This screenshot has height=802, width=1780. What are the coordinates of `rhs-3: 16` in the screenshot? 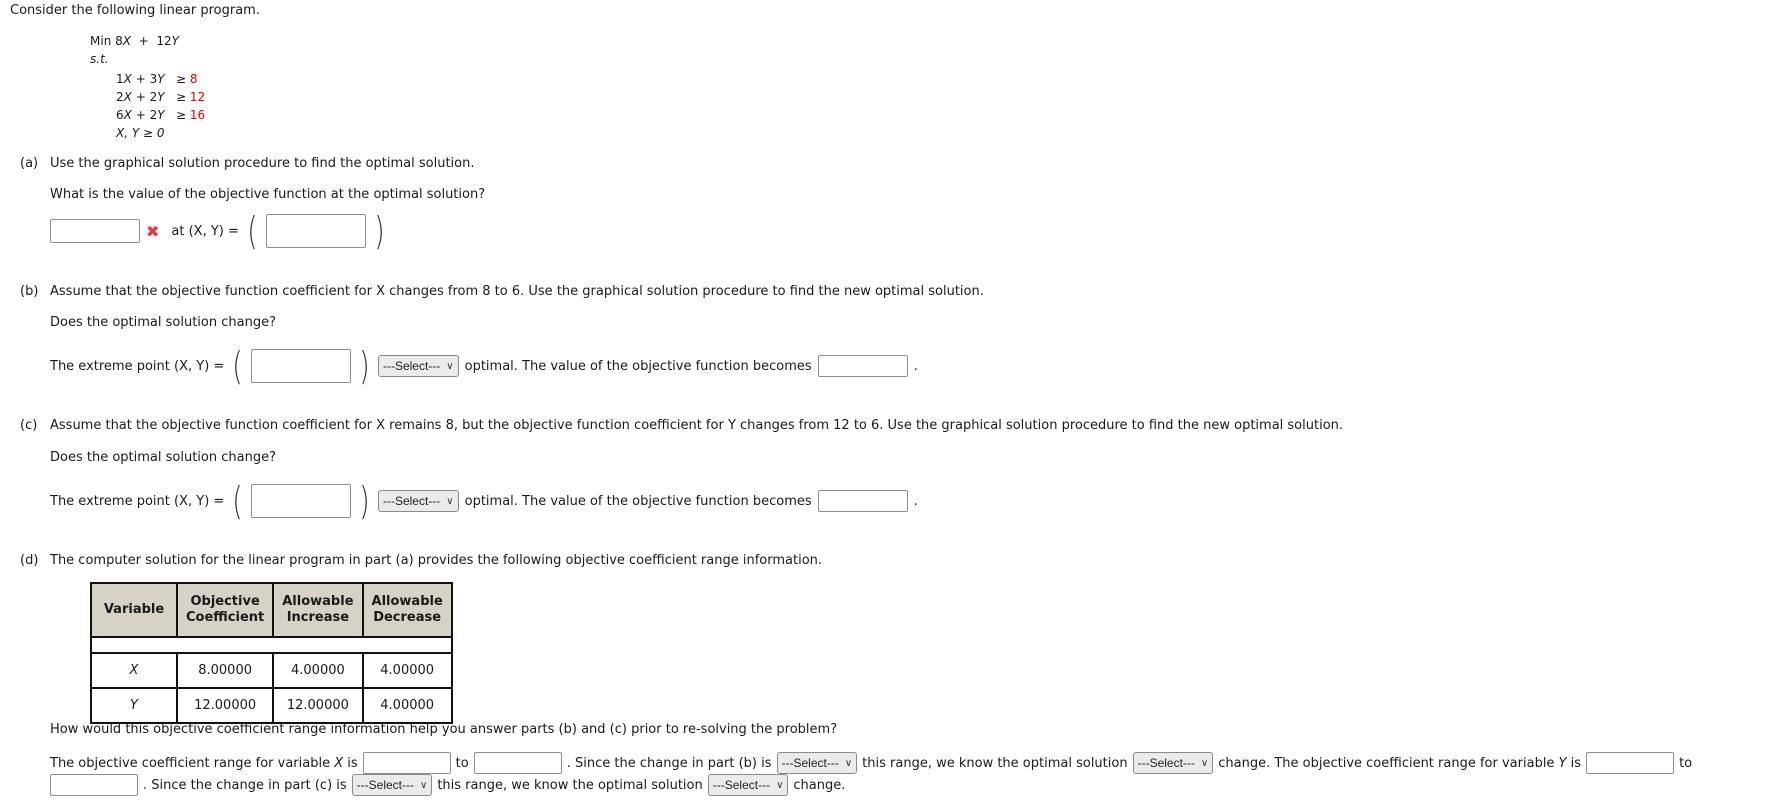 It's located at (197, 115).